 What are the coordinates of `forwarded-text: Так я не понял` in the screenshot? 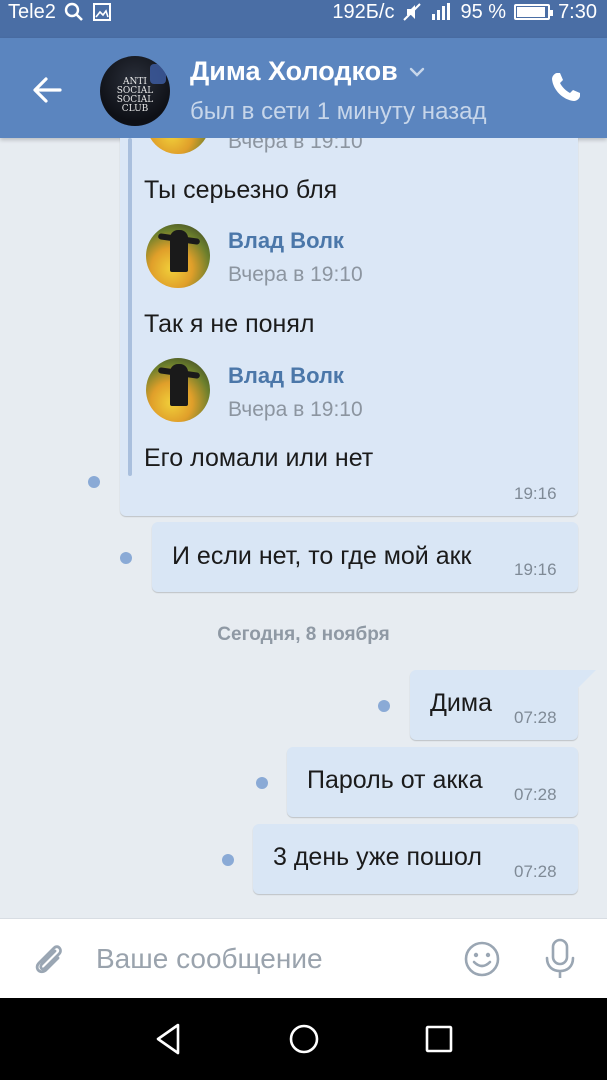 It's located at (229, 324).